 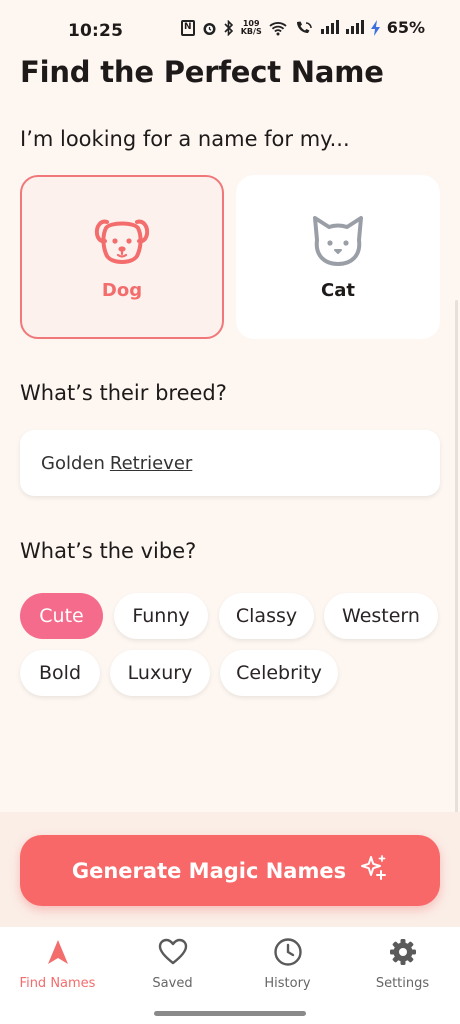 I want to click on page-title: Find the Perfect Name, so click(x=202, y=72).